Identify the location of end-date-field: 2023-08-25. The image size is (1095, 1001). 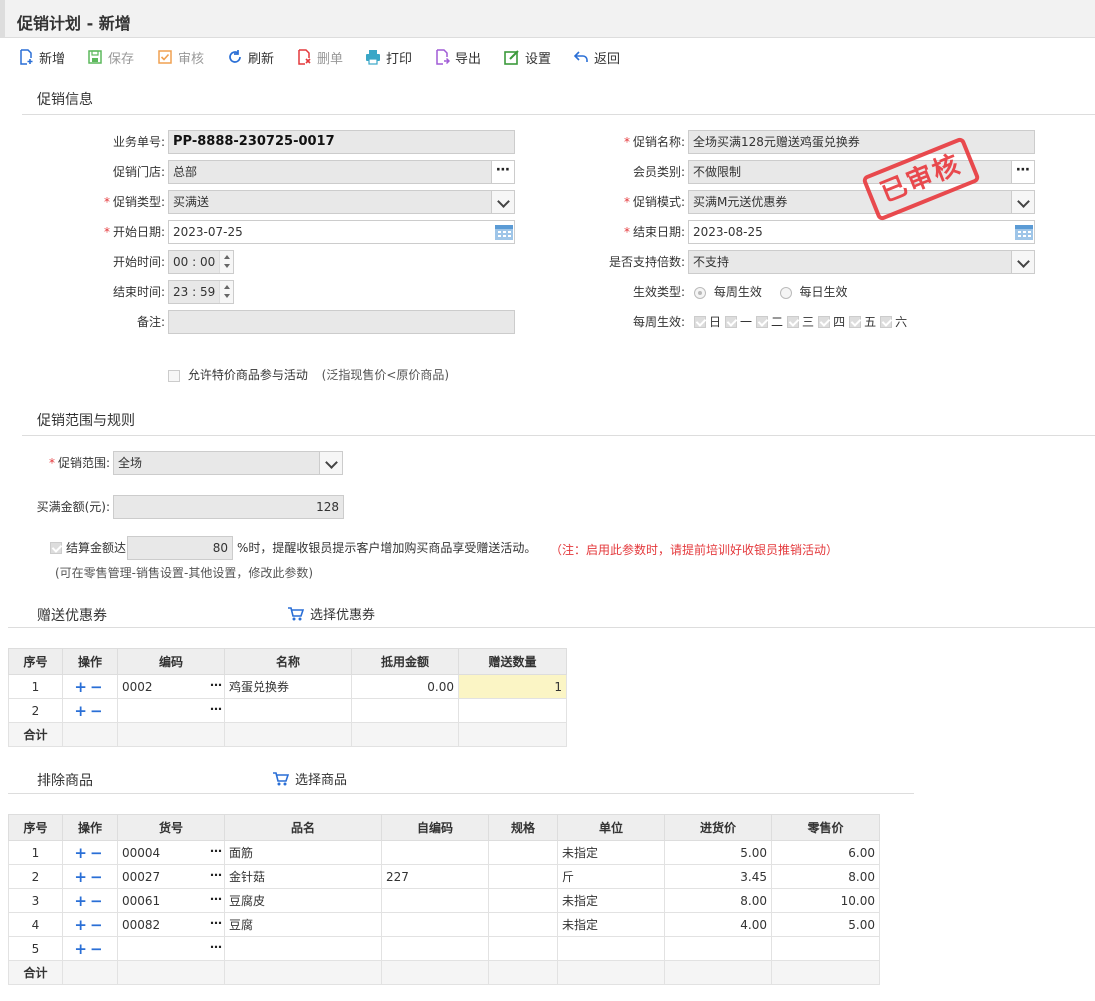
(861, 232).